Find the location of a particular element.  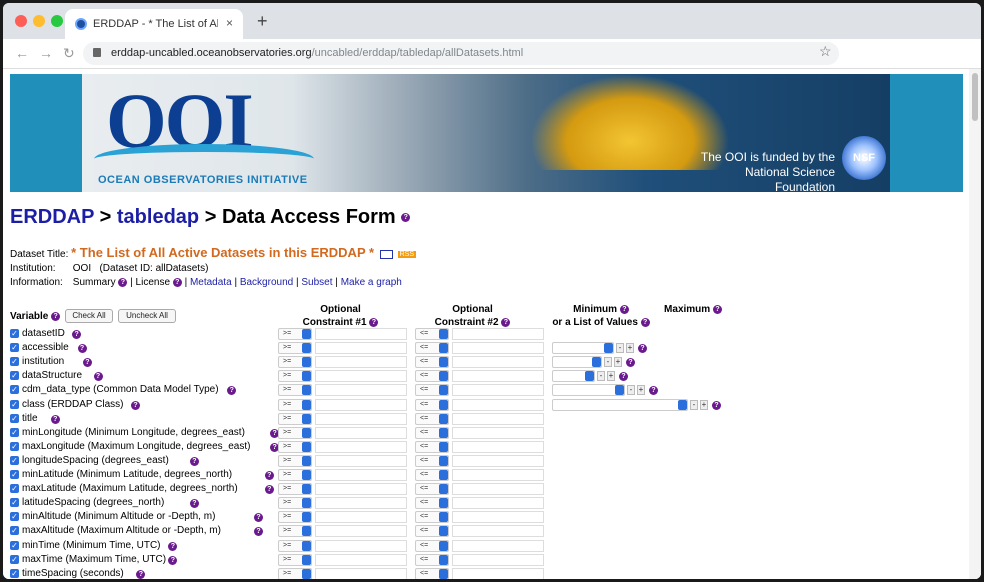

help-icon: ? is located at coordinates (406, 218).